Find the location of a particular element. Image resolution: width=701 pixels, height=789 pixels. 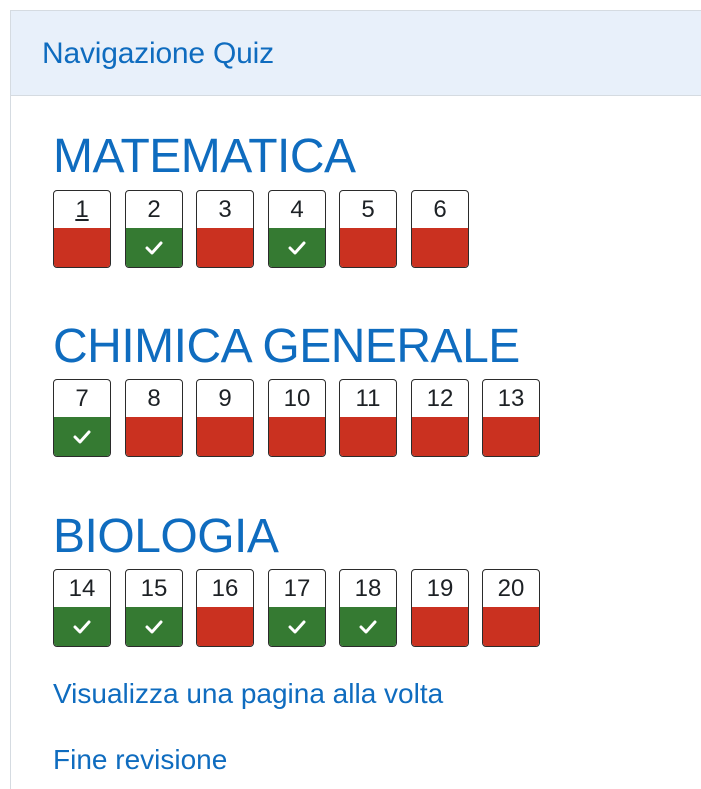

question-button-15: 15 is located at coordinates (154, 608).